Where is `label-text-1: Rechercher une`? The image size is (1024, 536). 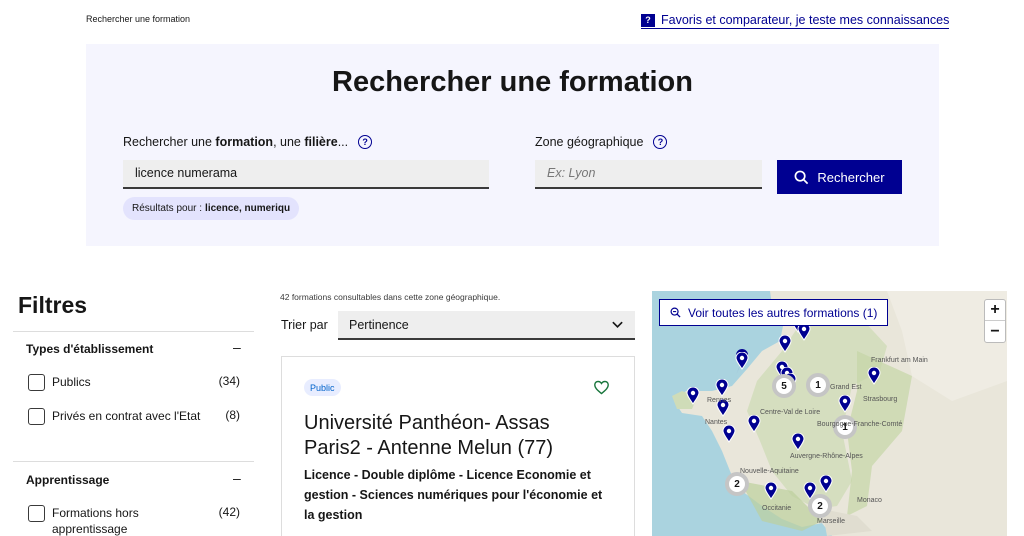 label-text-1: Rechercher une is located at coordinates (169, 142).